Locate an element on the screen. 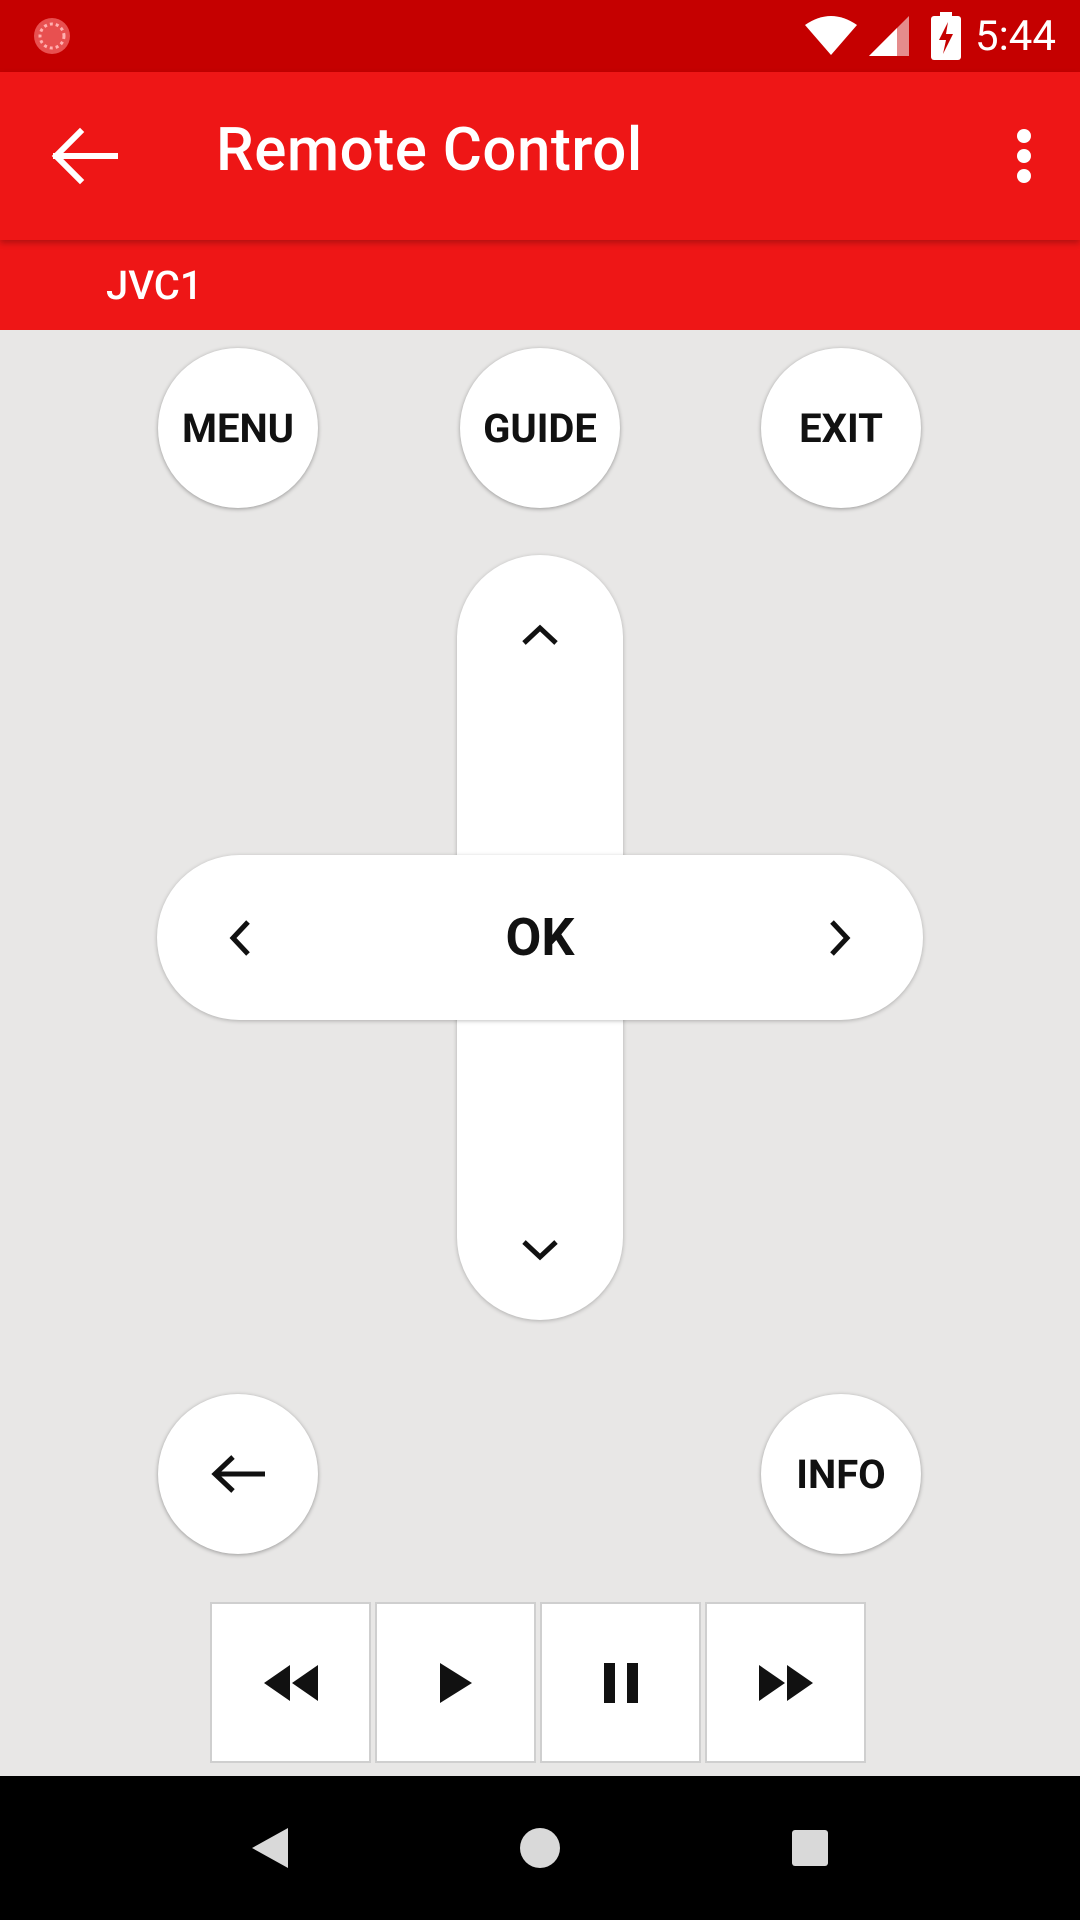 This screenshot has height=1920, width=1080. play-button is located at coordinates (455, 1682).